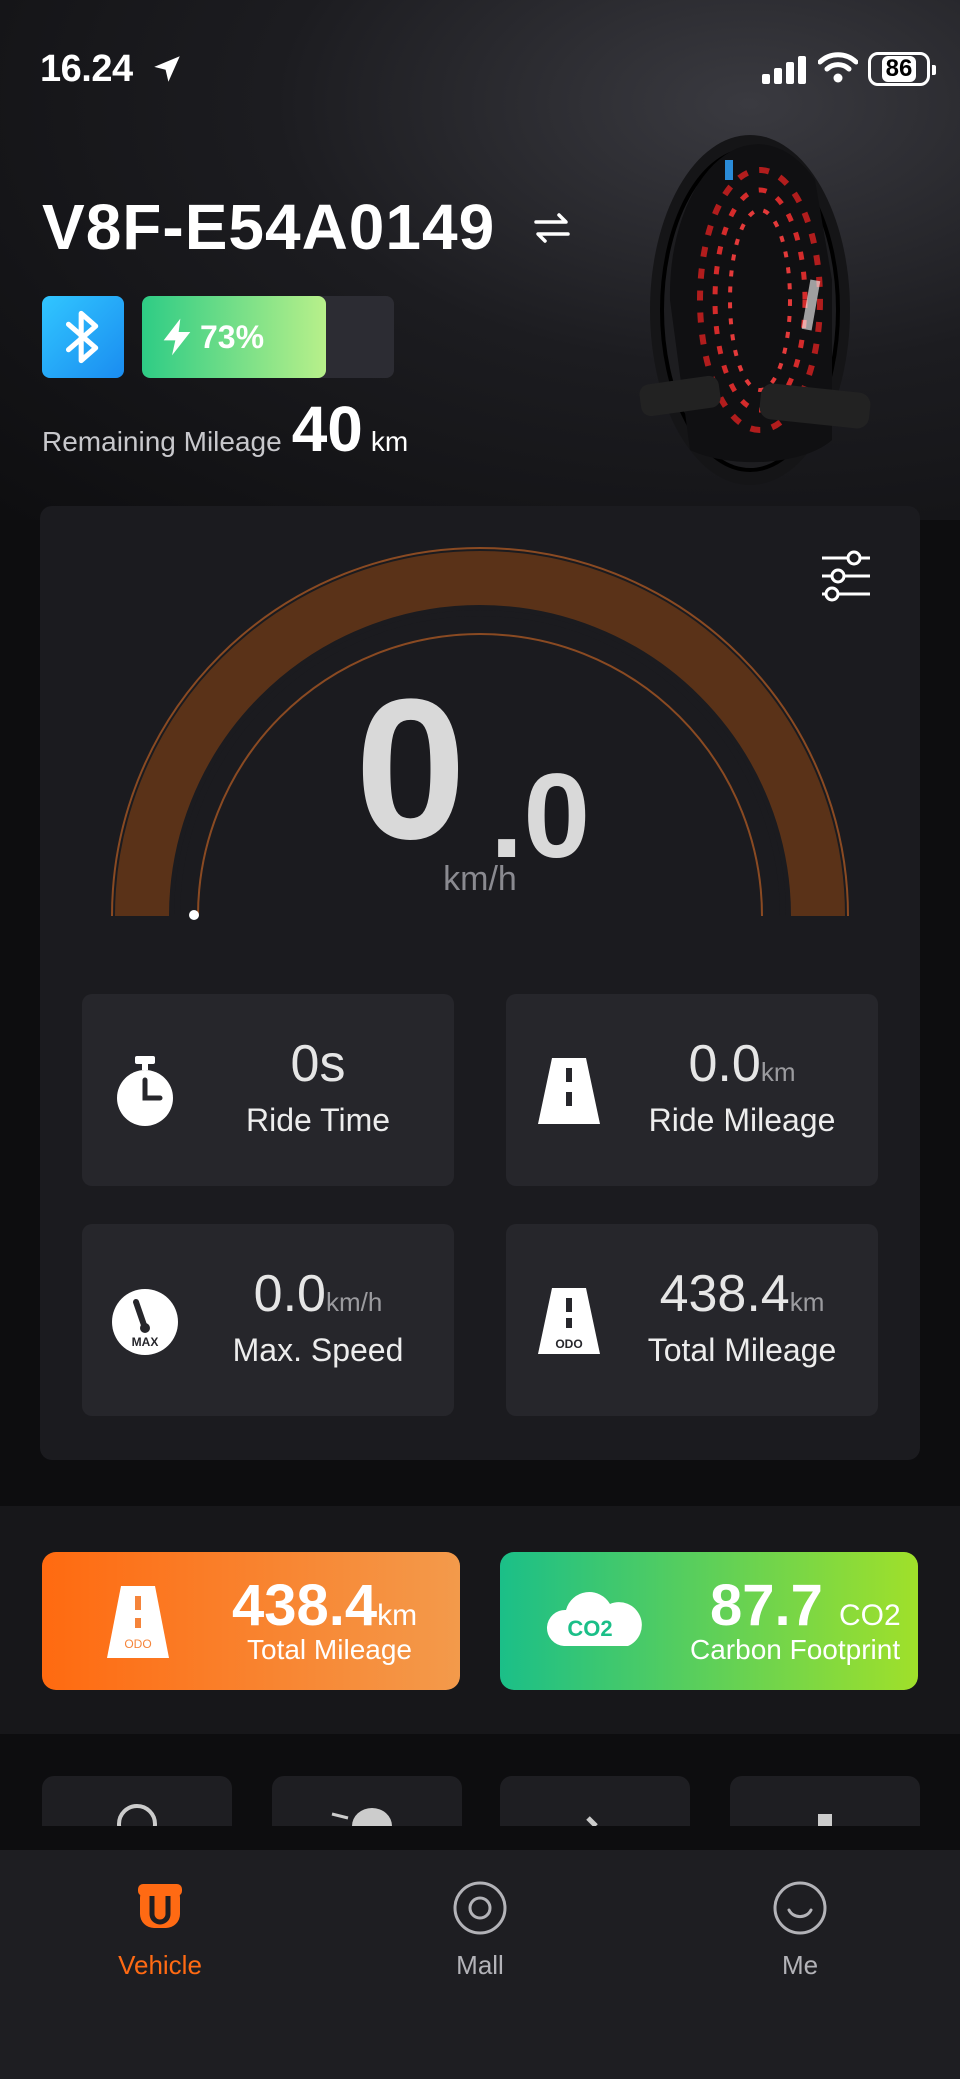  Describe the element at coordinates (361, 1817) in the screenshot. I see `headlight-icon` at that location.